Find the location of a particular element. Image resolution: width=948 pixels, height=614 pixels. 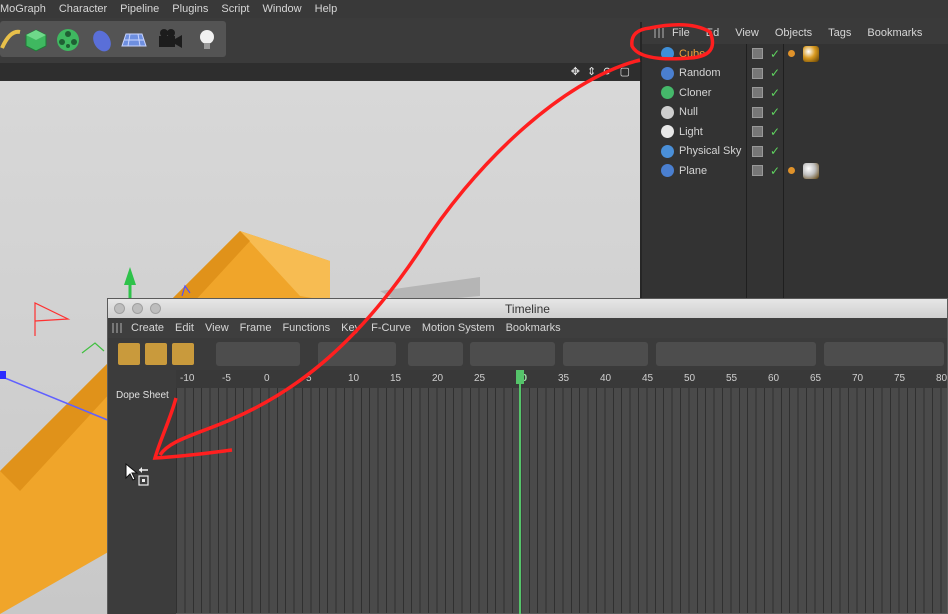

timeline-titlebar: Timeline is located at coordinates (527, 308).